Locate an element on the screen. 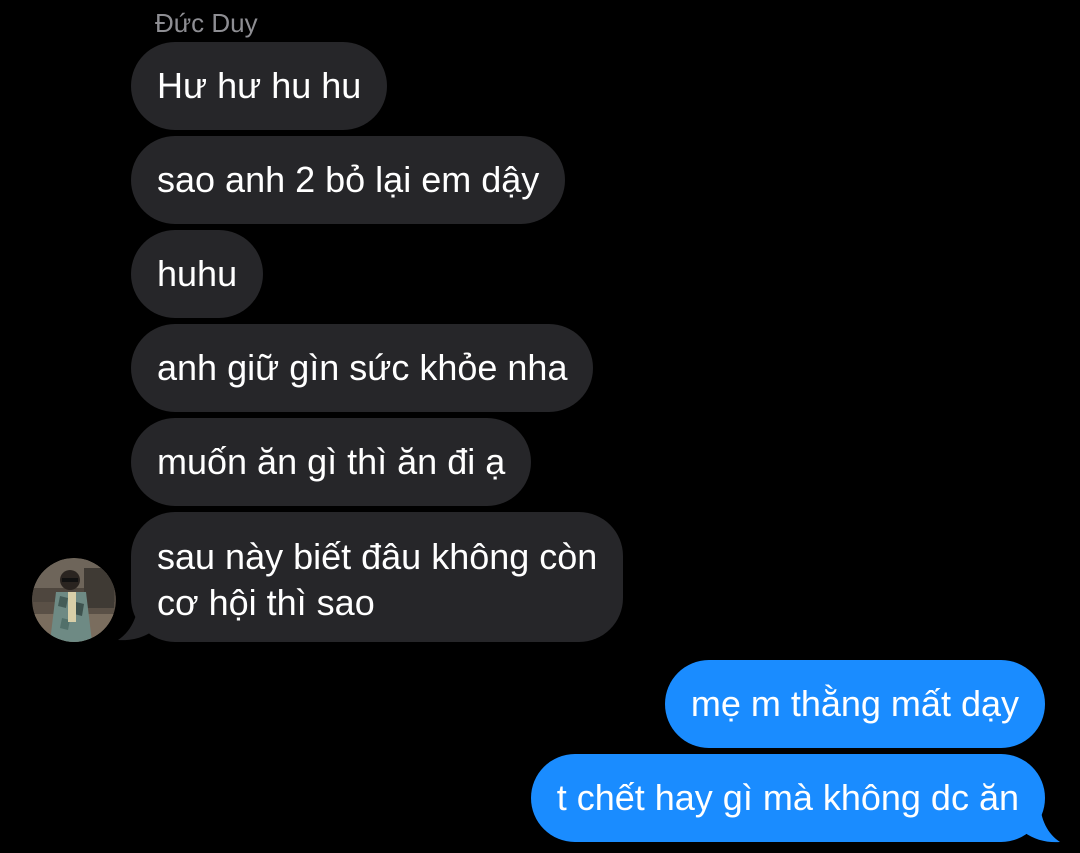 The height and width of the screenshot is (853, 1080). message-bubble-incoming: muốn ăn gì thì ăn đi ạ is located at coordinates (331, 462).